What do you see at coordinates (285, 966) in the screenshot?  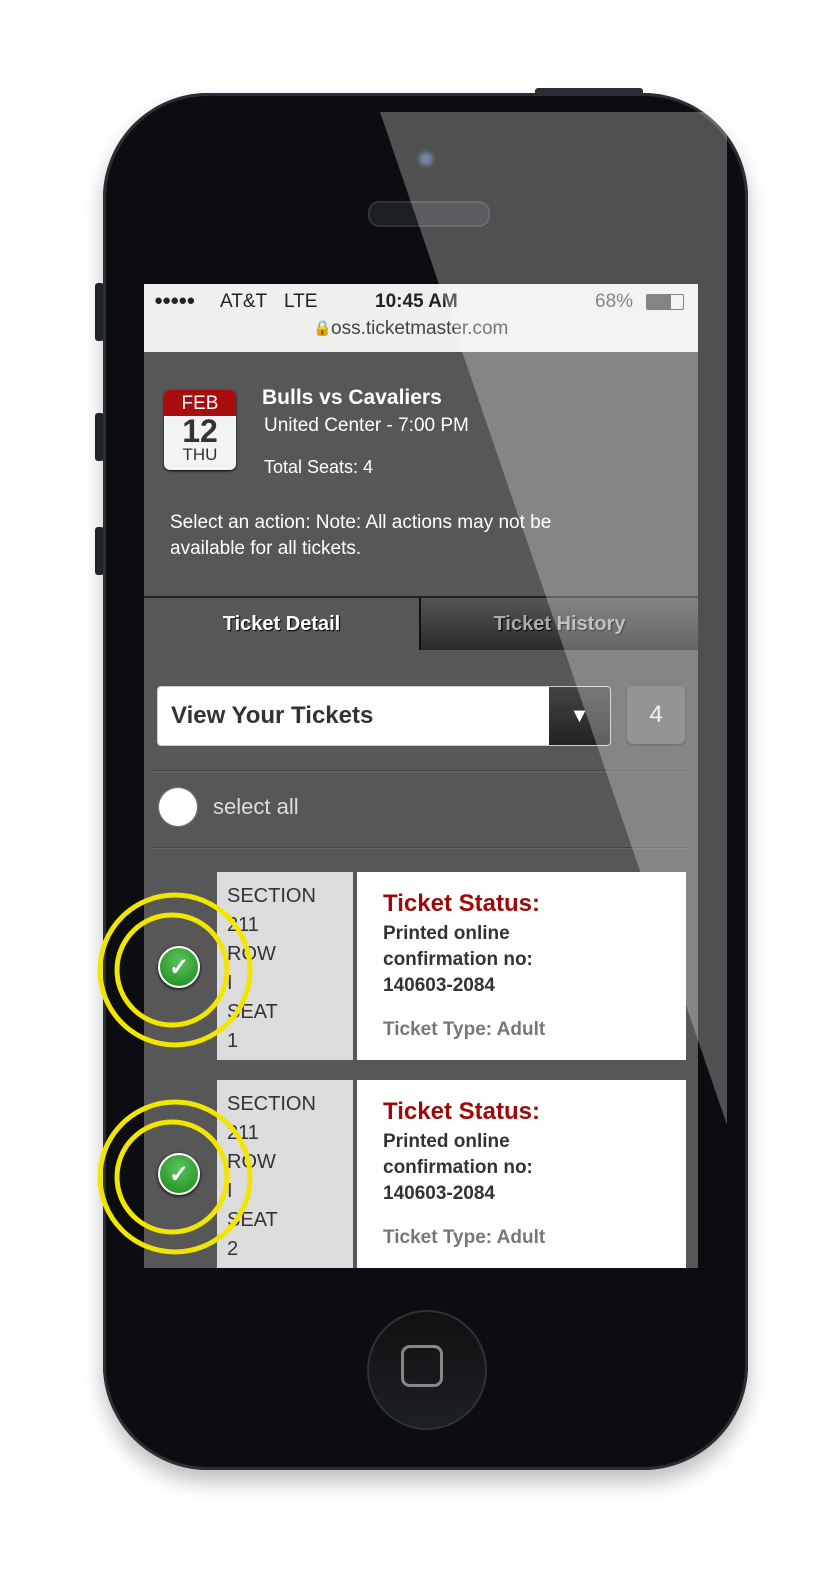 I see `seat-info: SECTION 211 ROW I SEAT 1` at bounding box center [285, 966].